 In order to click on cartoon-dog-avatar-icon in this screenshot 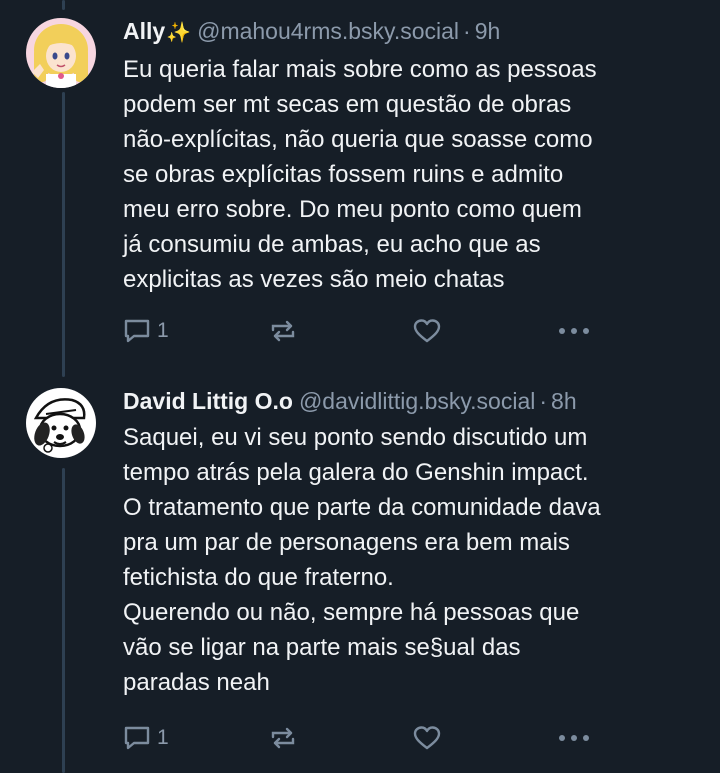, I will do `click(61, 423)`.